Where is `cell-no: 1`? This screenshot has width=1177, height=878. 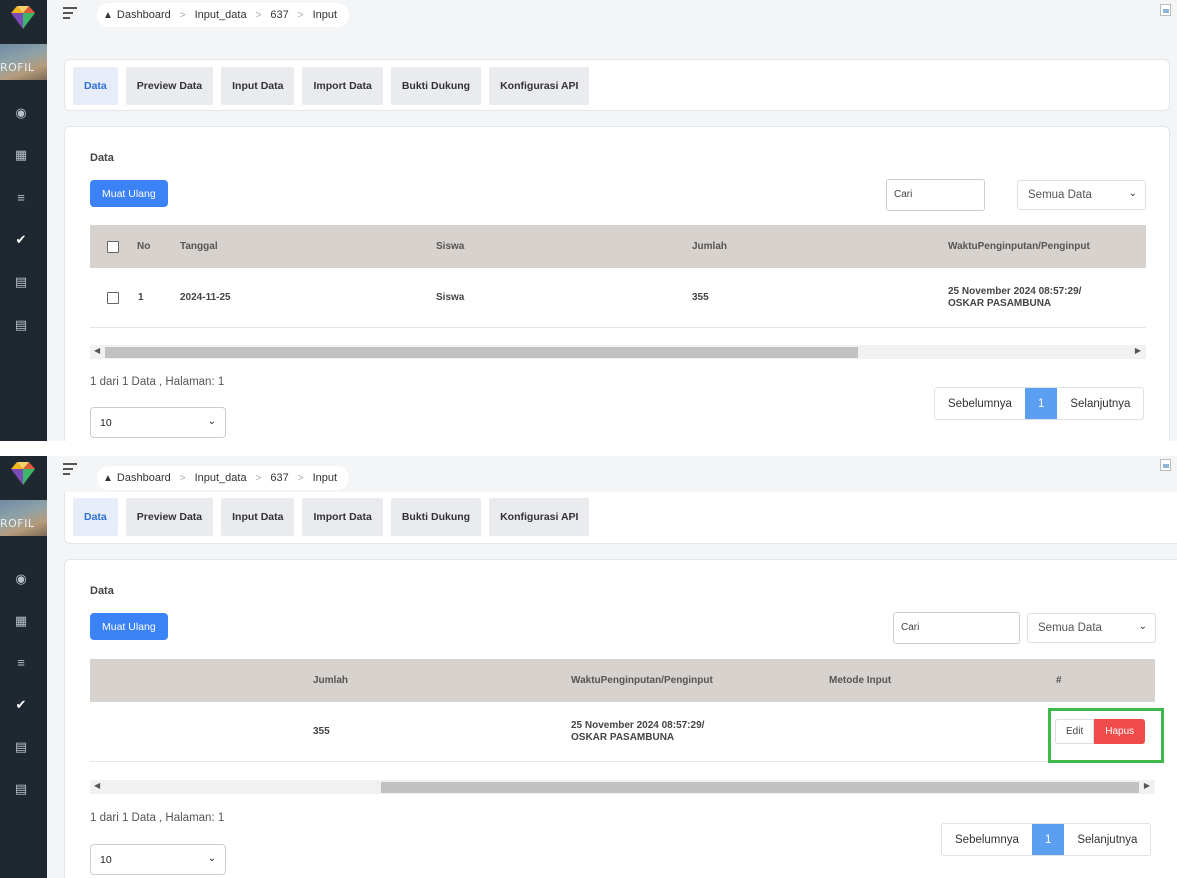 cell-no: 1 is located at coordinates (141, 297).